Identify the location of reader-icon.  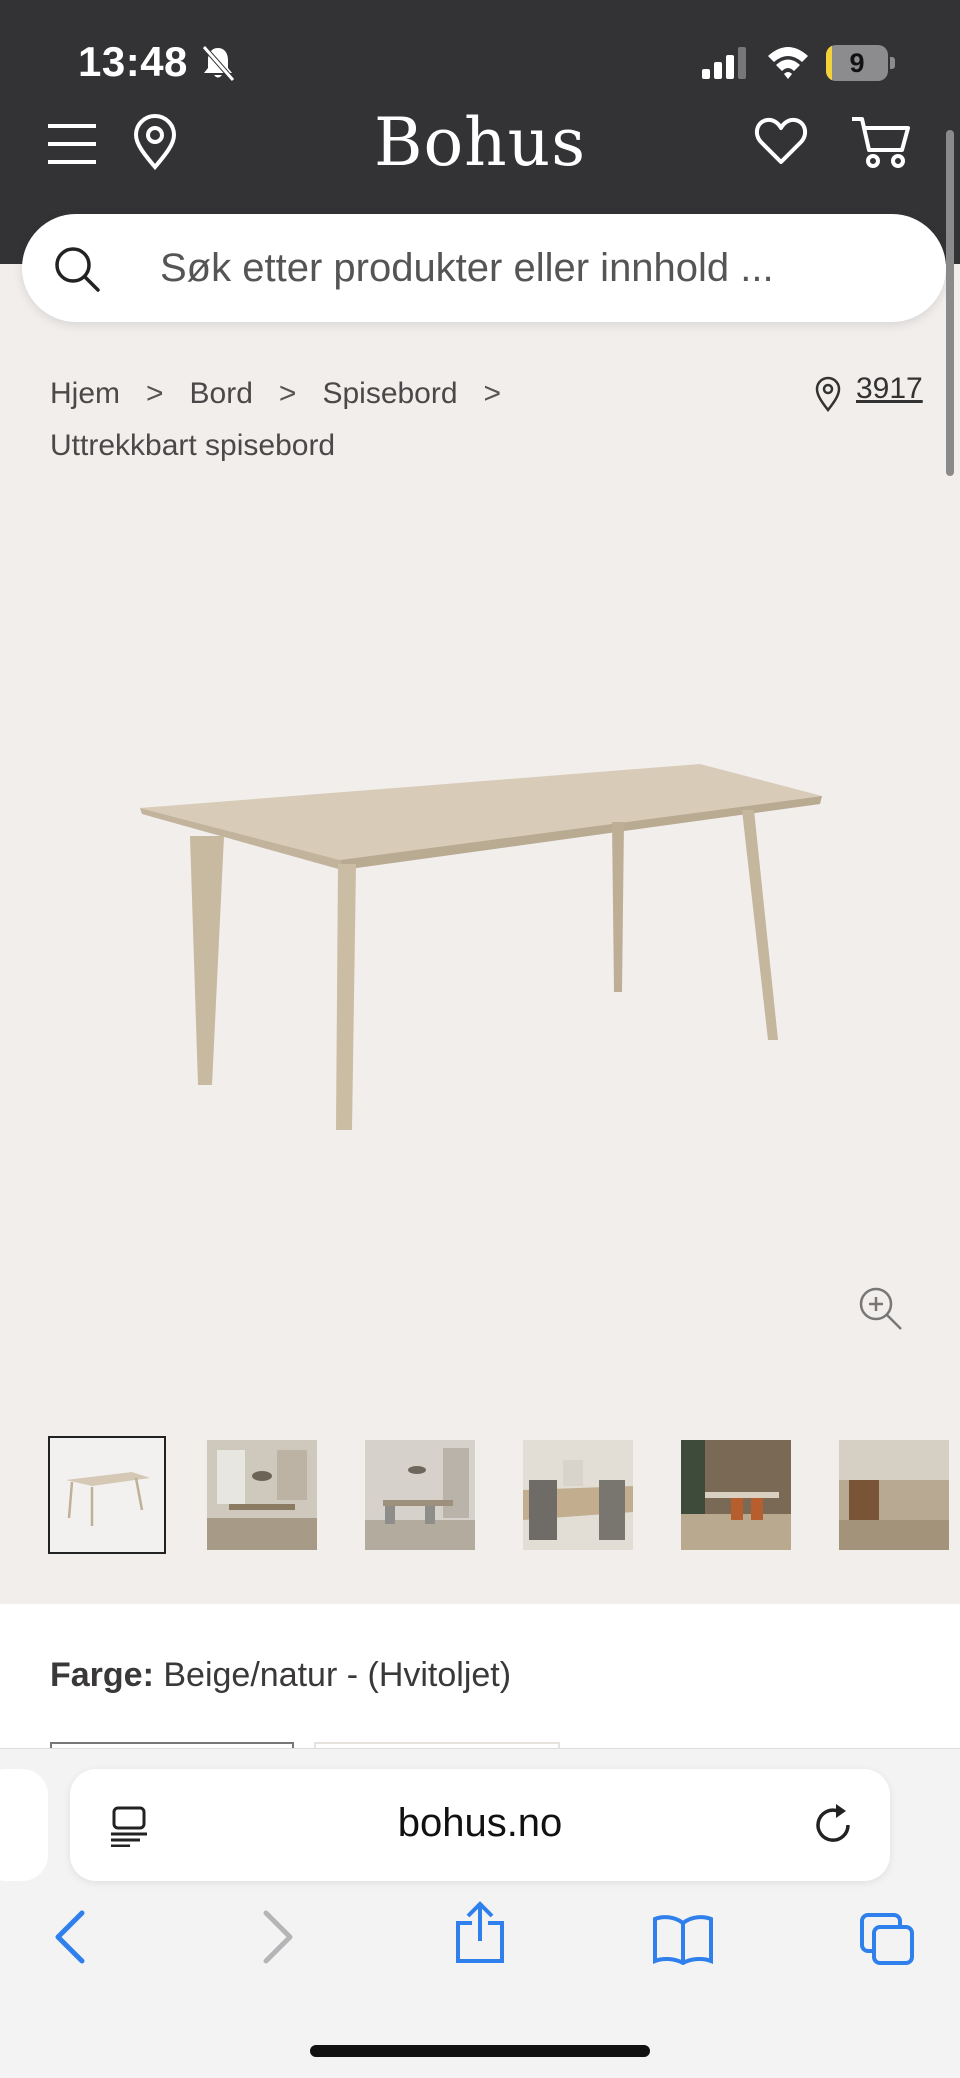
(129, 1826).